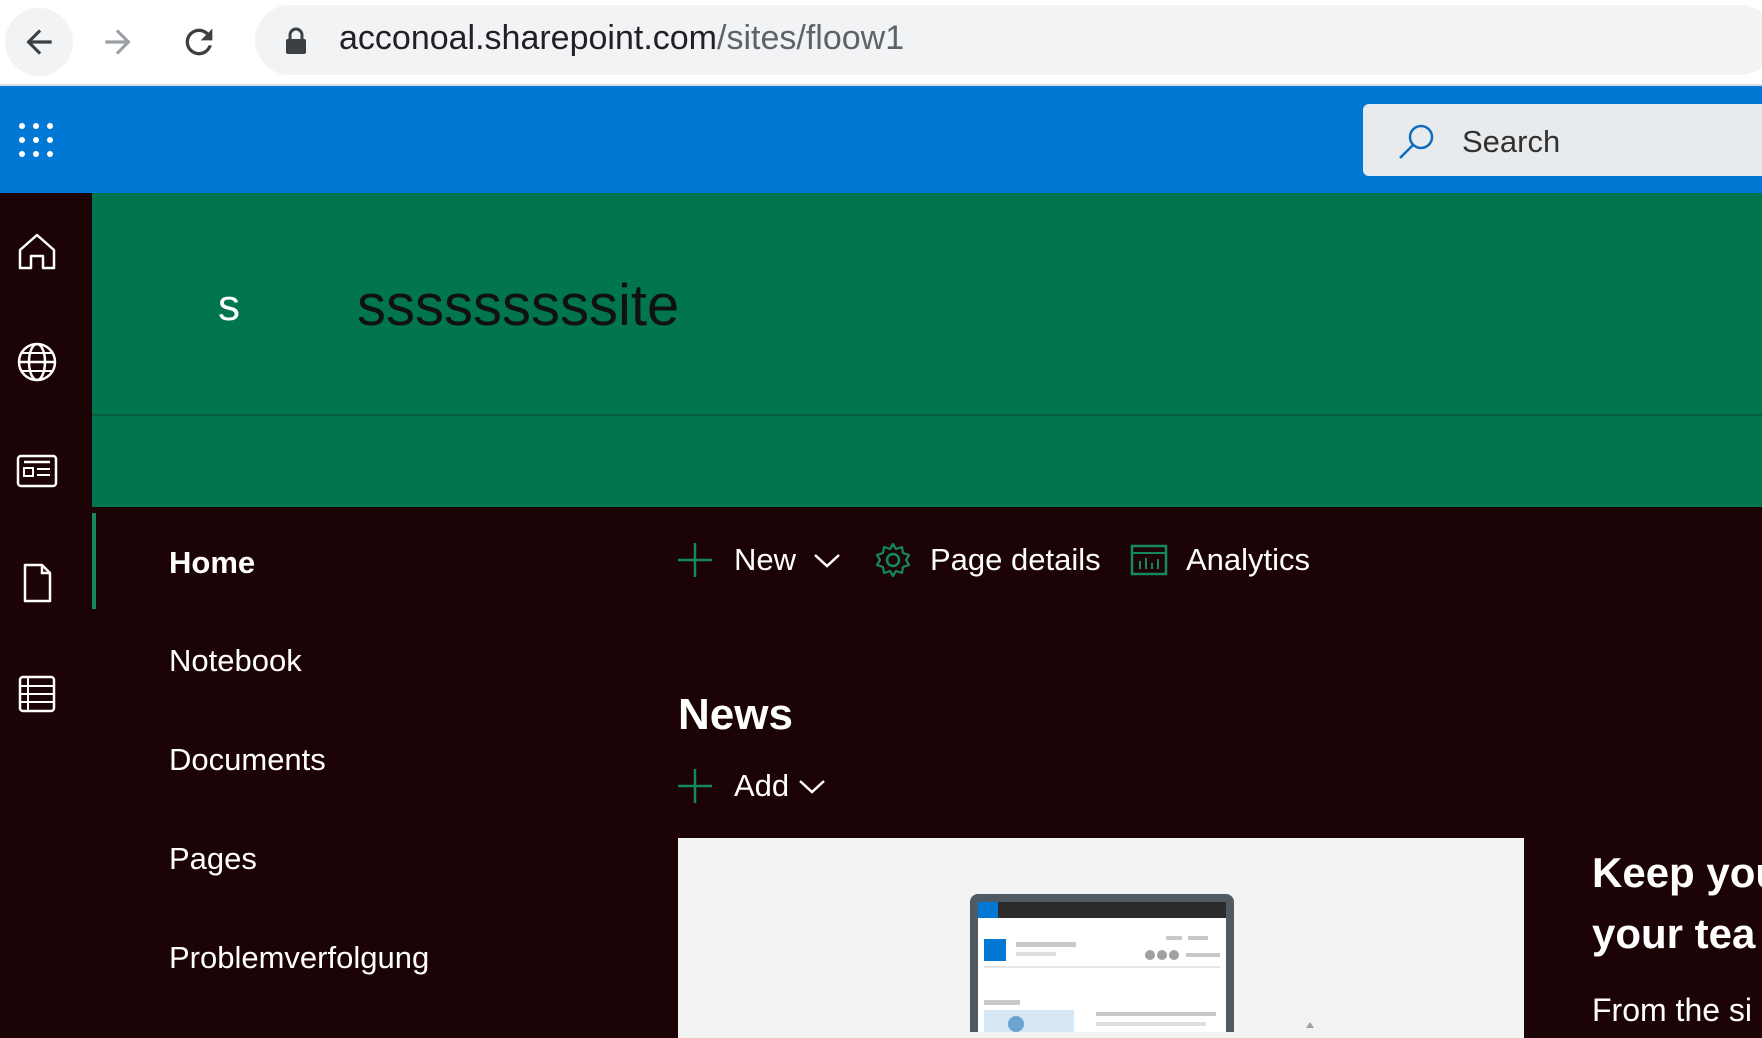 This screenshot has width=1762, height=1038. What do you see at coordinates (46, 612) in the screenshot?
I see `app-bar` at bounding box center [46, 612].